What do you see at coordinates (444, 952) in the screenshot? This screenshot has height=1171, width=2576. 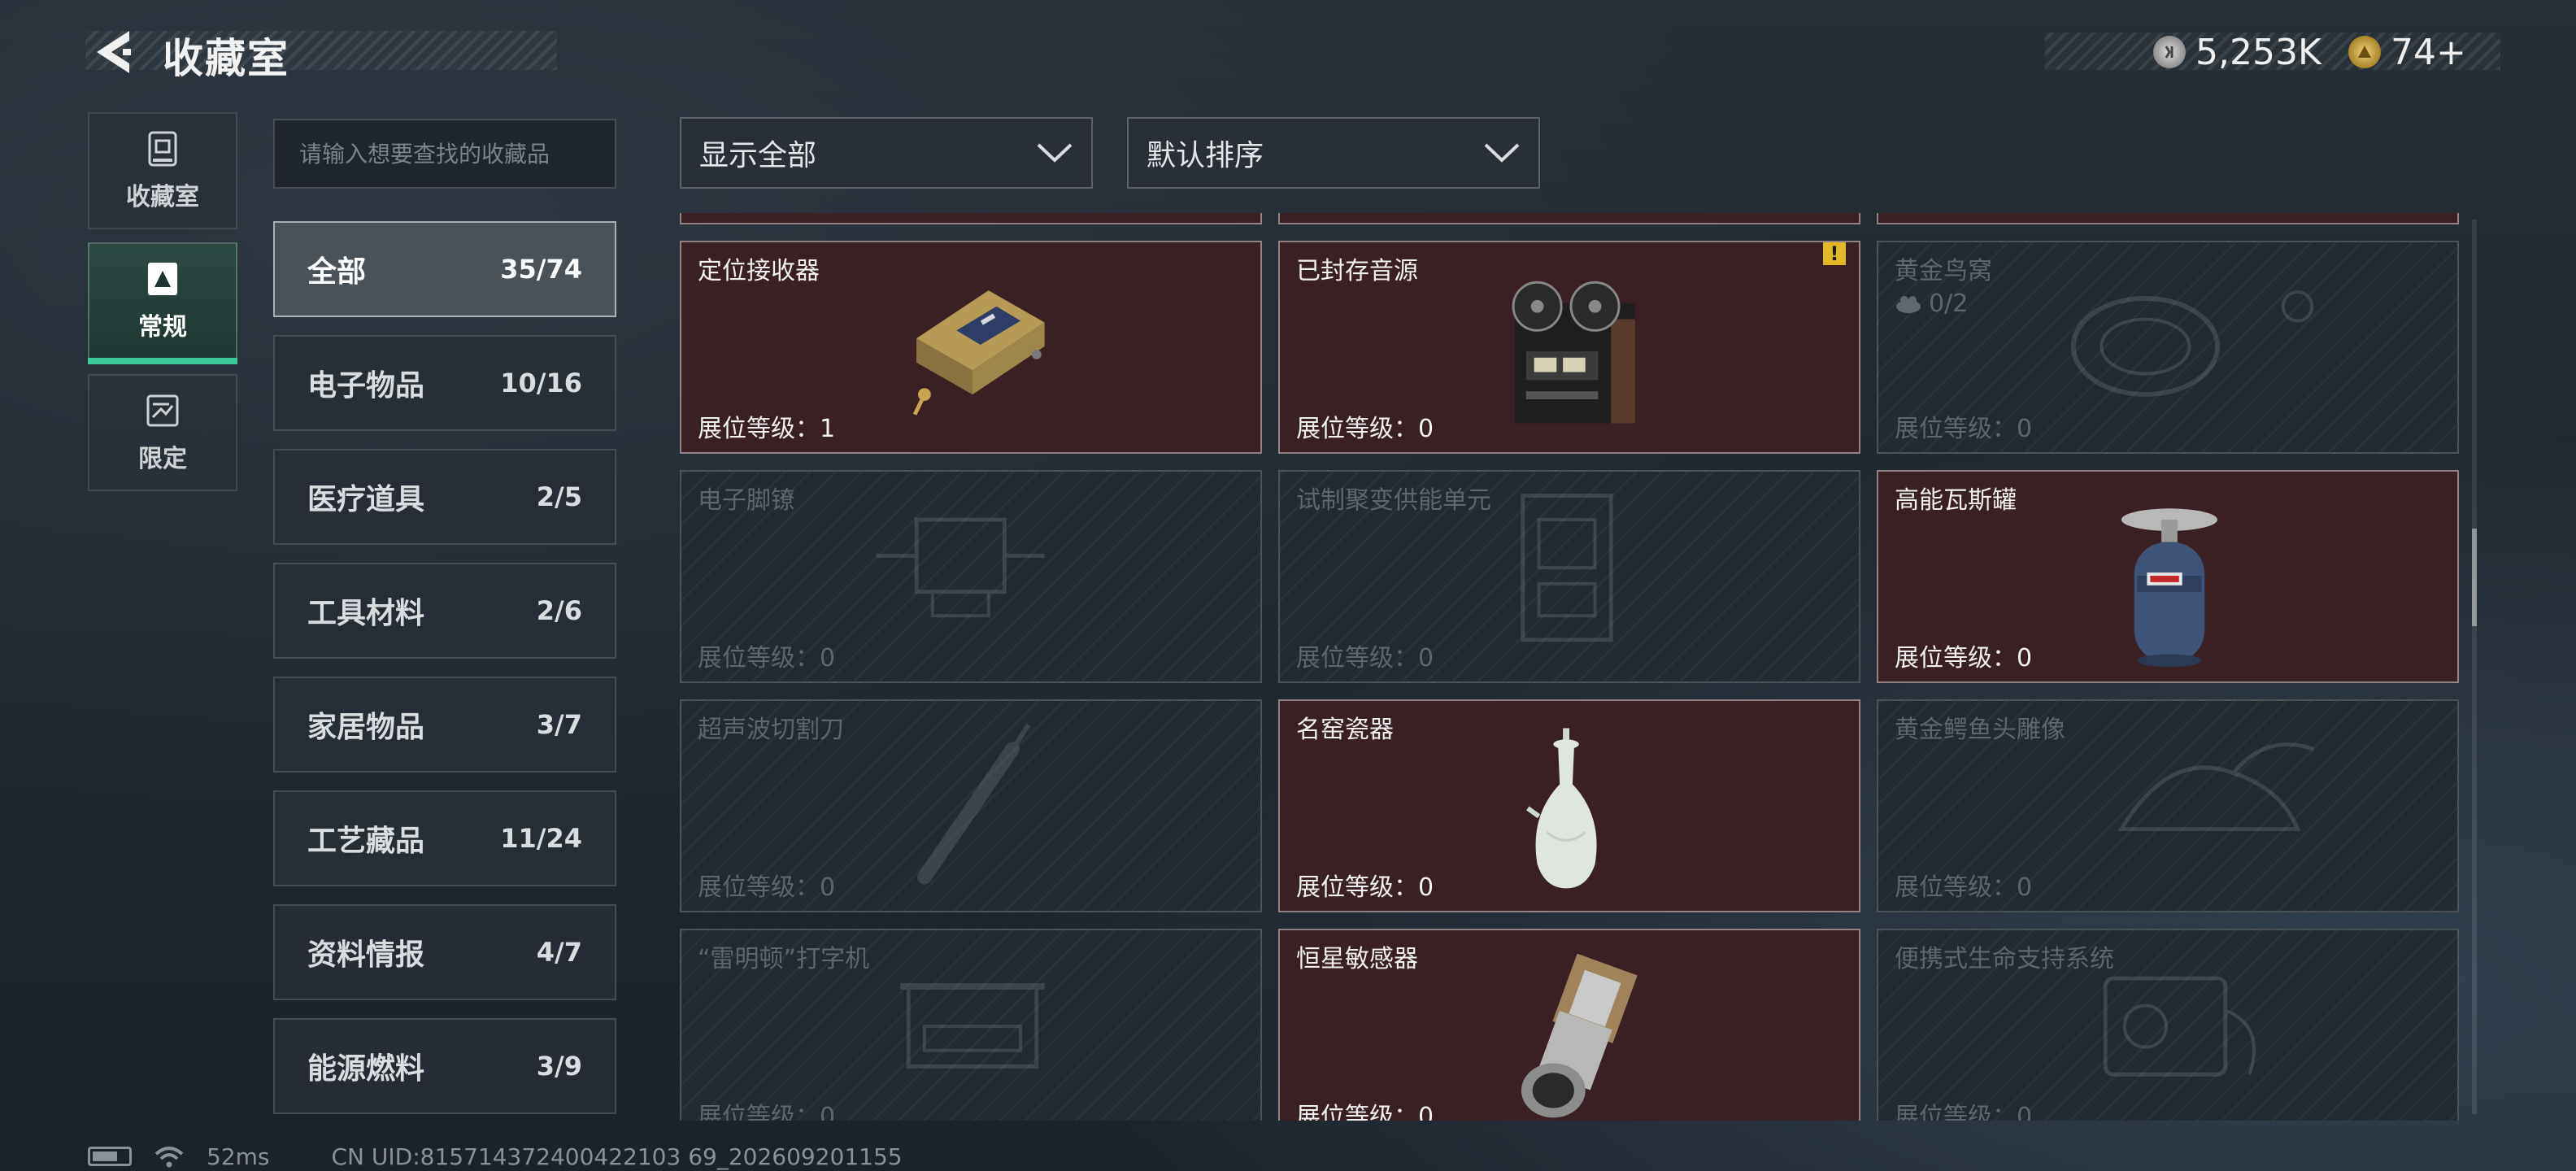 I see `category-intel: 资料情报 4/7` at bounding box center [444, 952].